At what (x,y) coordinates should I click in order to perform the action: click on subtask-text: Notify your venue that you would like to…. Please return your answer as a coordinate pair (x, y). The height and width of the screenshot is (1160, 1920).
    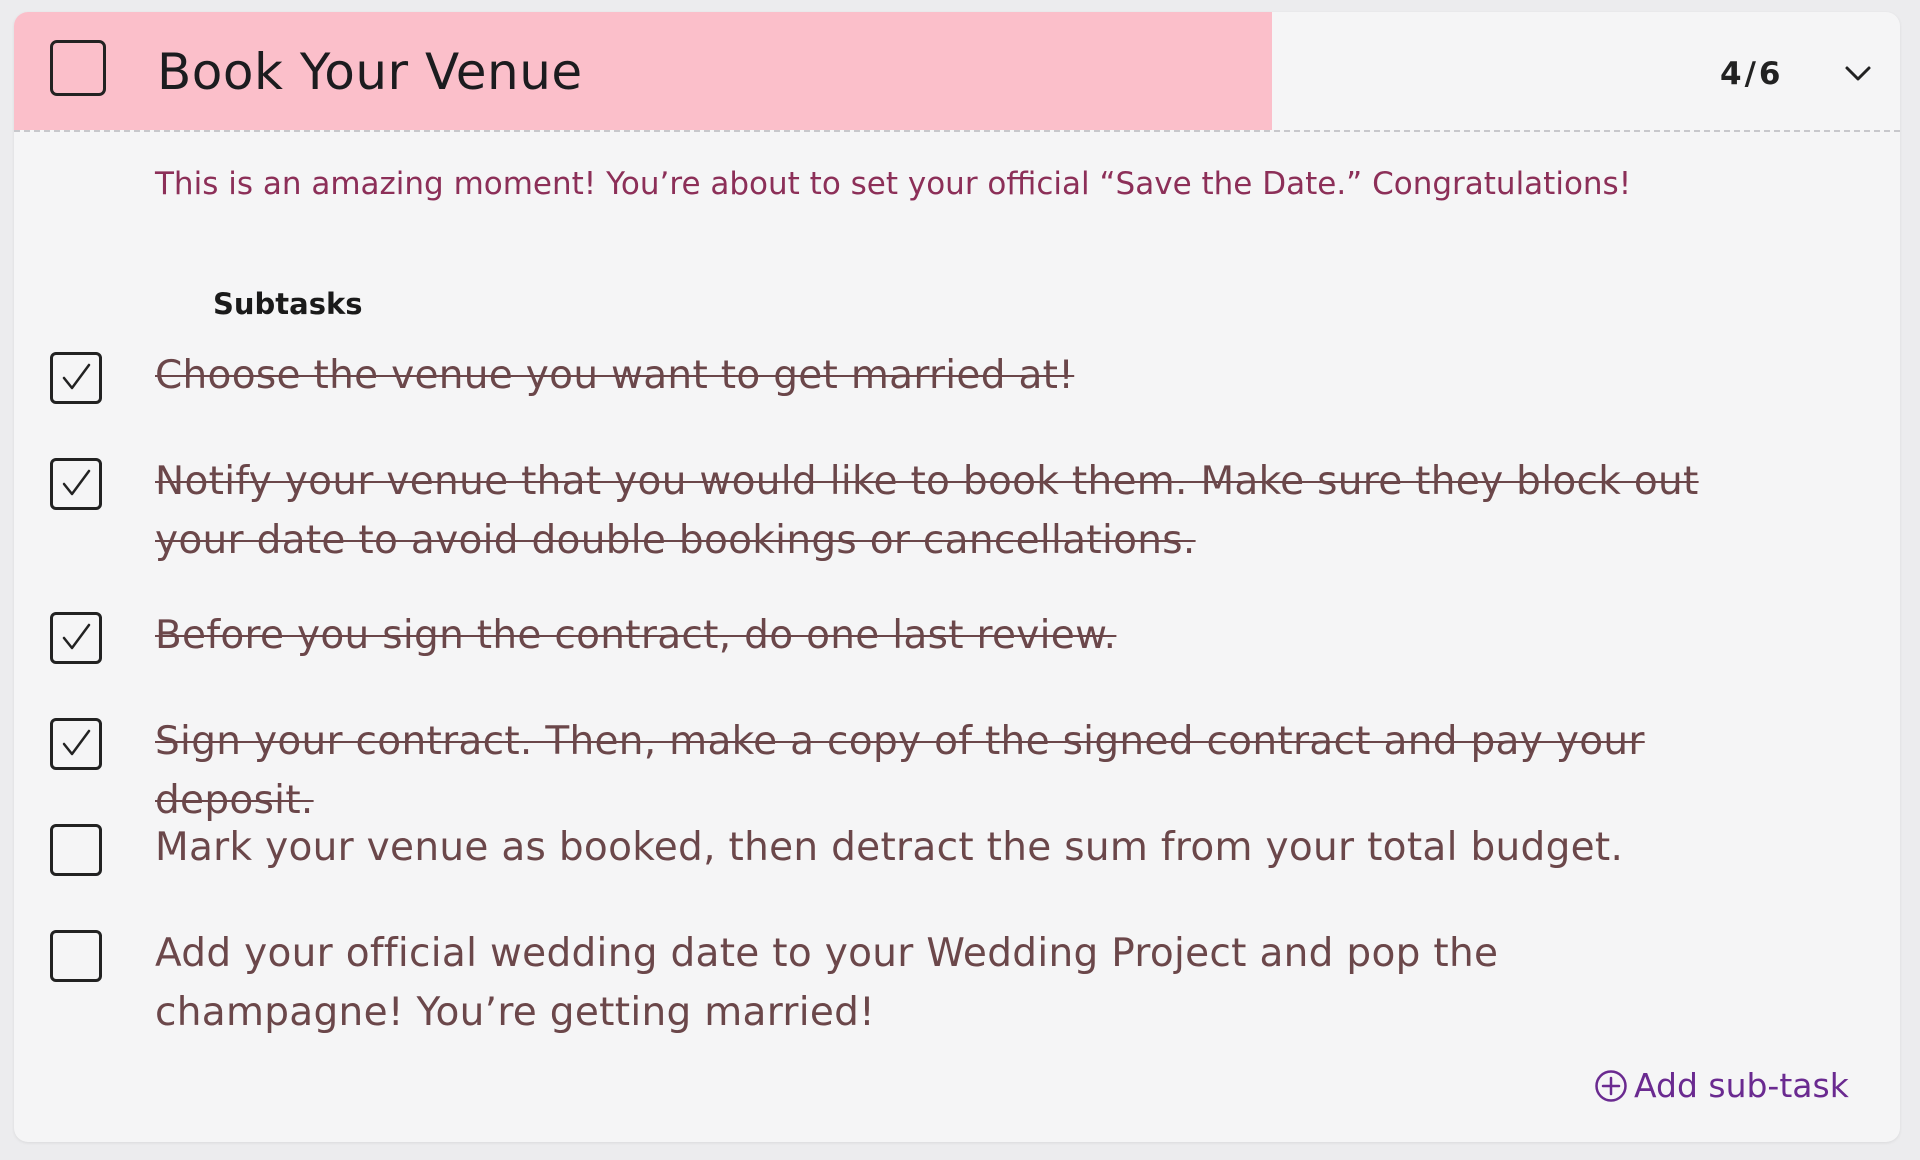
    Looking at the image, I should click on (927, 511).